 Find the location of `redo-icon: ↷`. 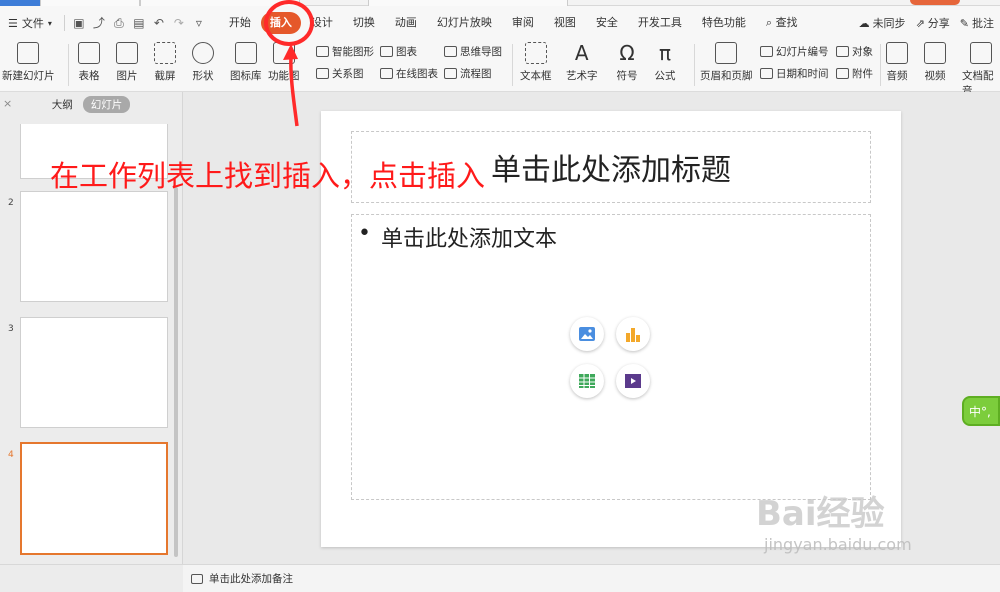

redo-icon: ↷ is located at coordinates (179, 23).